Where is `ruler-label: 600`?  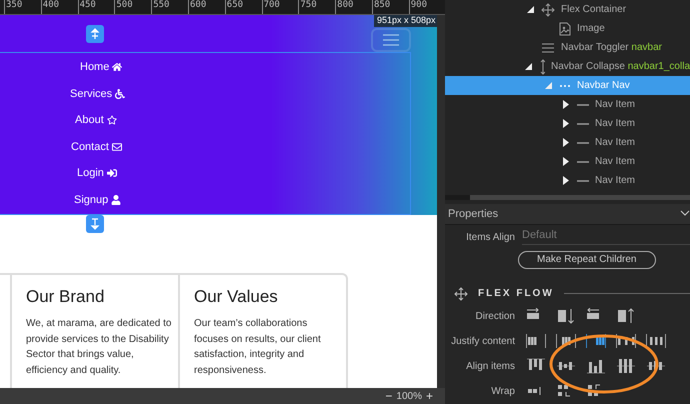
ruler-label: 600 is located at coordinates (206, 7).